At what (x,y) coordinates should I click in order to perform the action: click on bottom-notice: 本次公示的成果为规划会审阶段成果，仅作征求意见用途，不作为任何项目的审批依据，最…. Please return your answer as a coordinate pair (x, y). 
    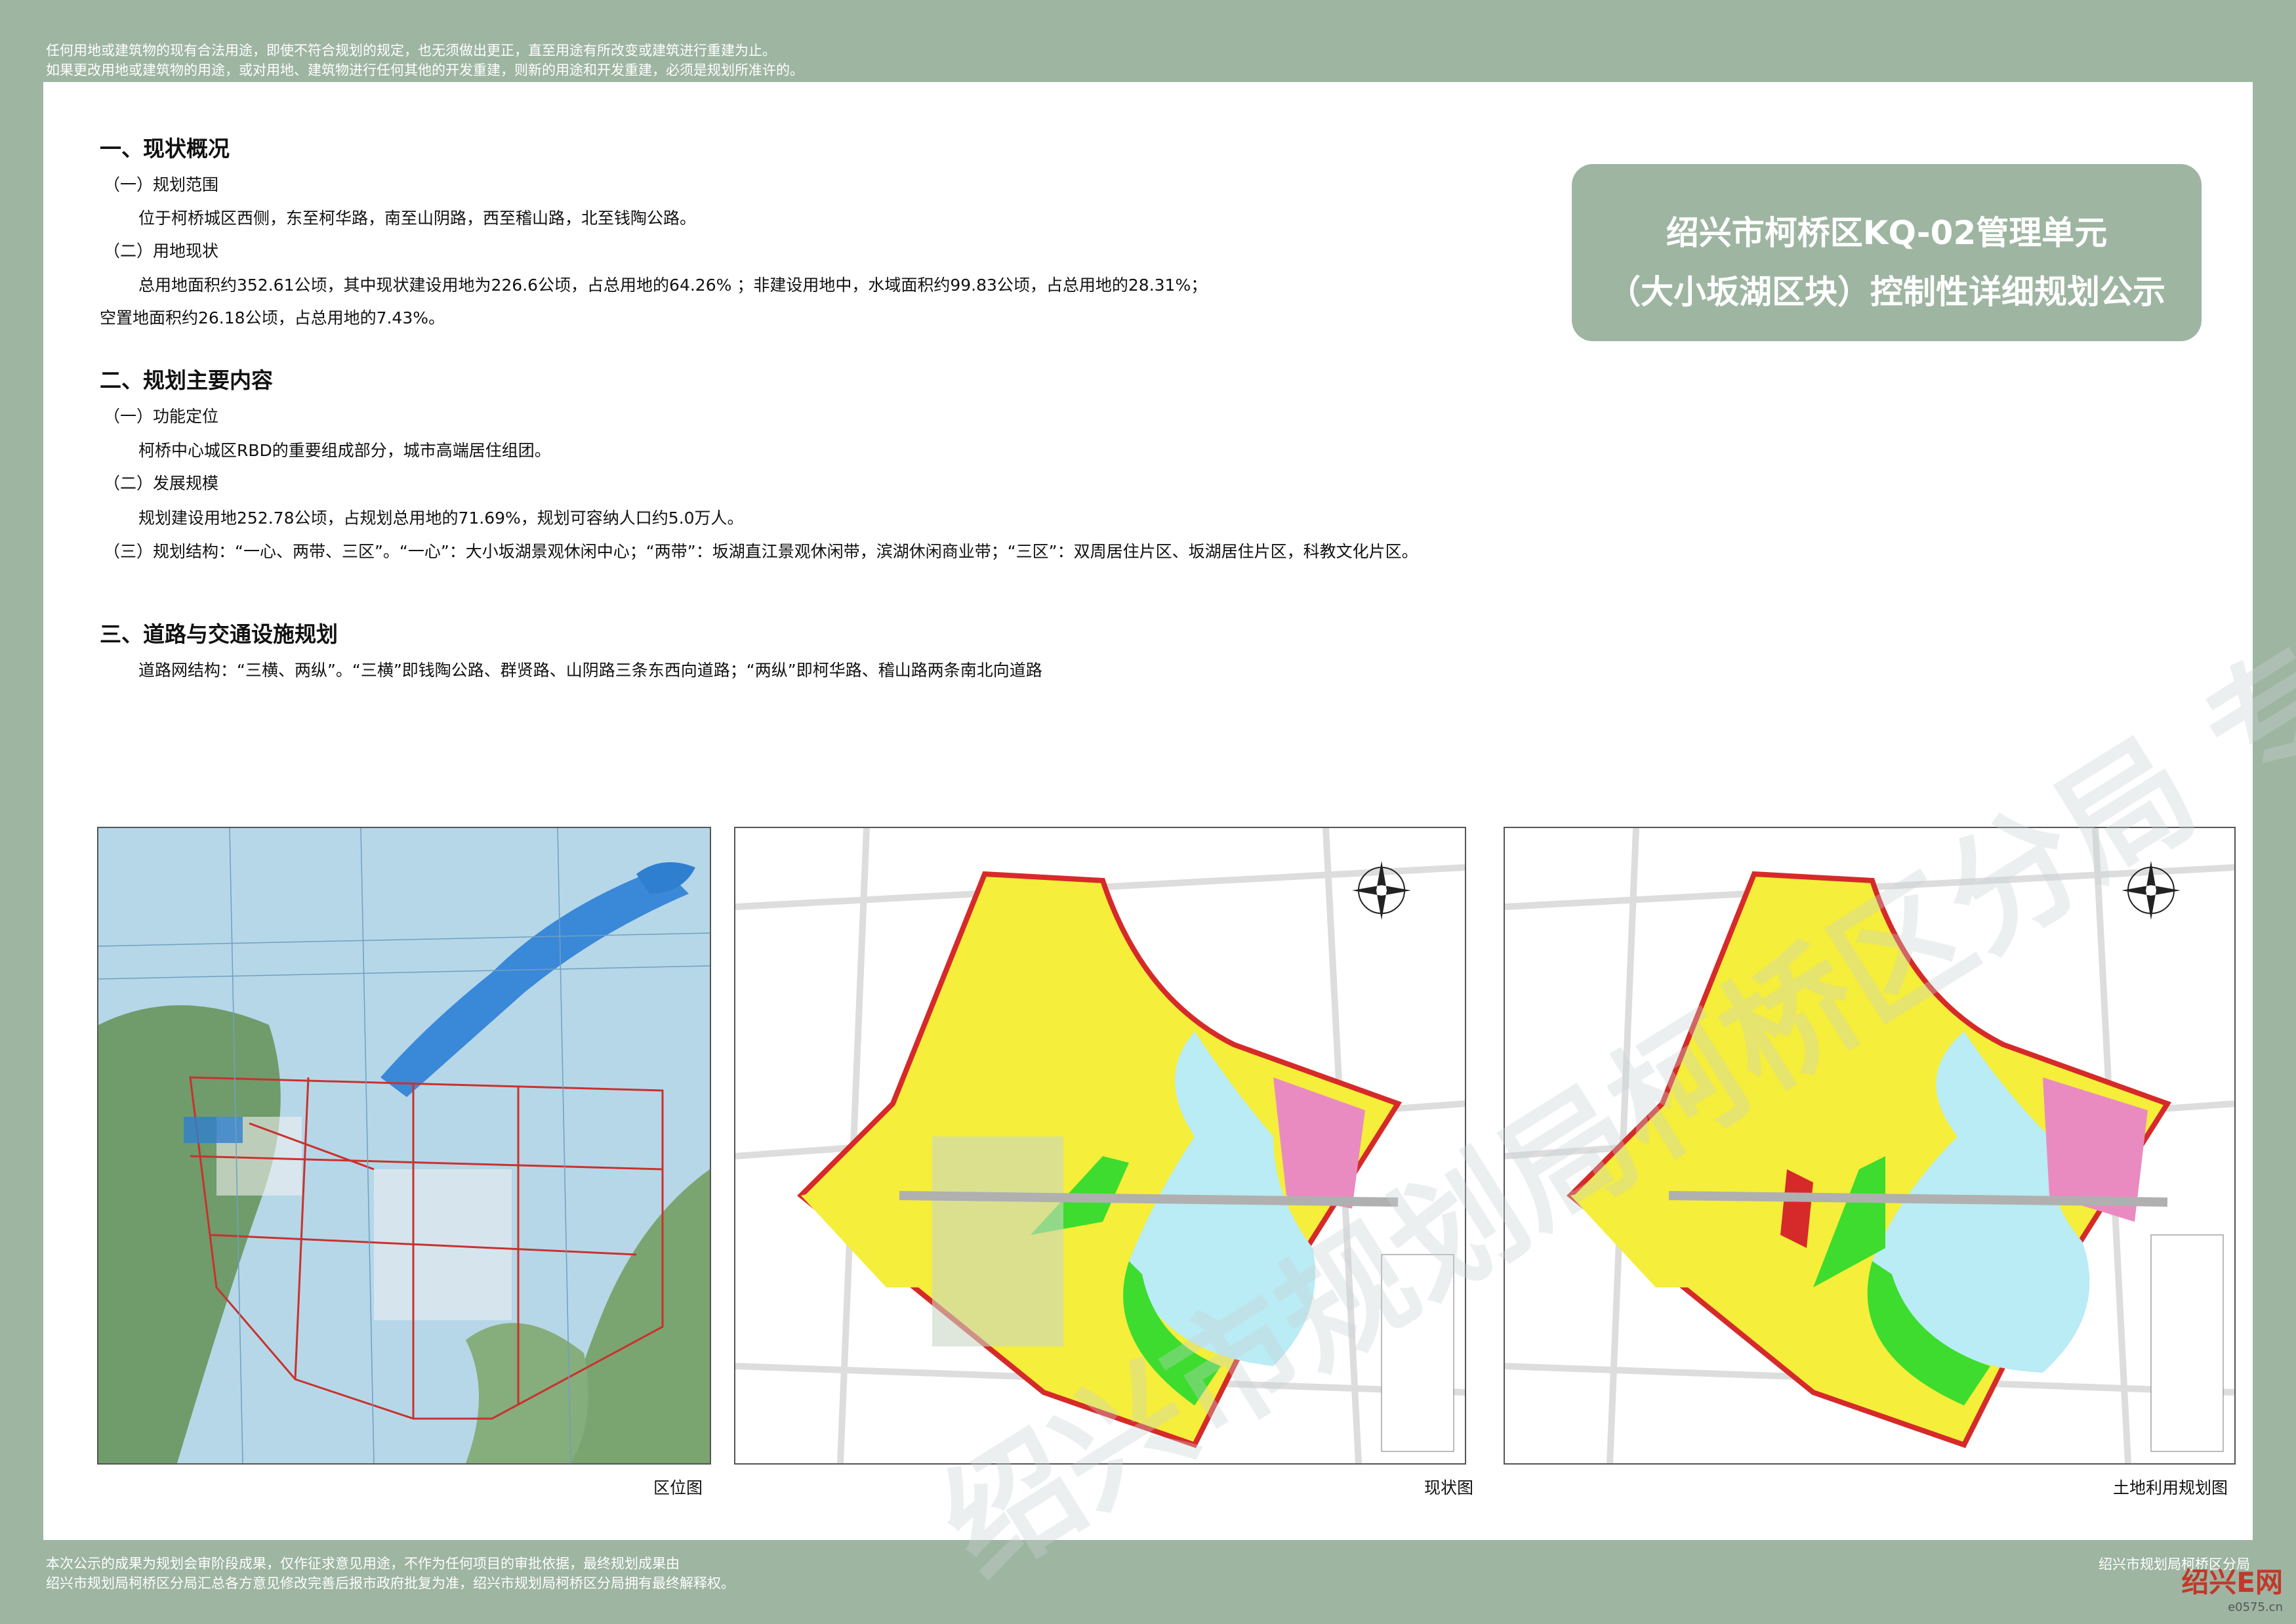
    Looking at the image, I should click on (390, 1574).